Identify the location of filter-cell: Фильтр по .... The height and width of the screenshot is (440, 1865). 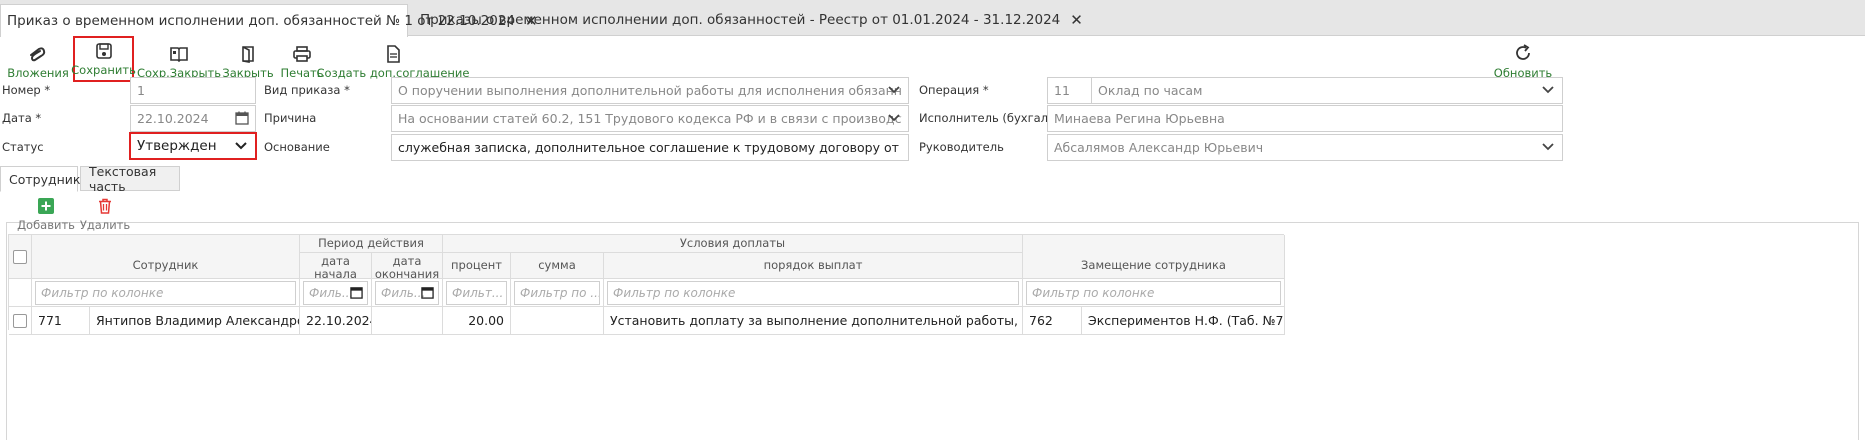
(557, 293).